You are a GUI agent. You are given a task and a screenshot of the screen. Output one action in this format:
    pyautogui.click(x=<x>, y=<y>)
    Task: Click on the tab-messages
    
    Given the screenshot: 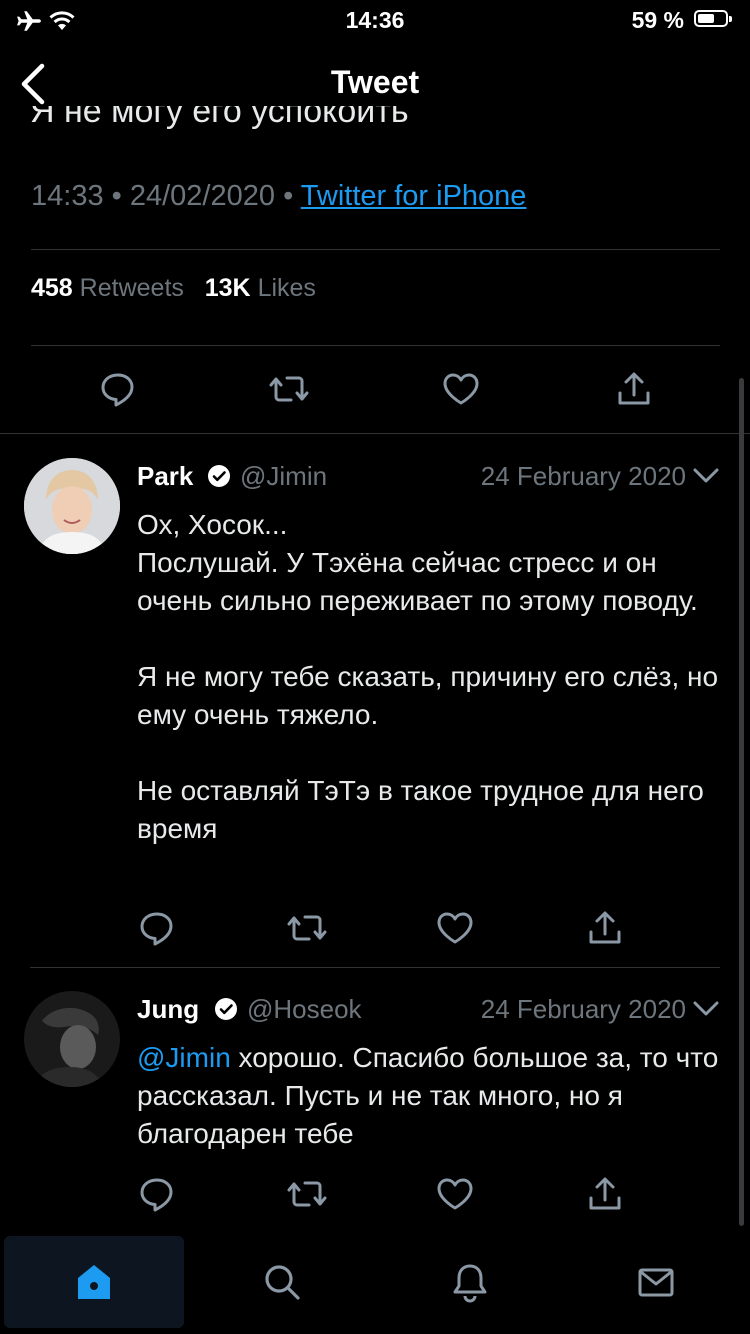 What is the action you would take?
    pyautogui.click(x=656, y=1282)
    